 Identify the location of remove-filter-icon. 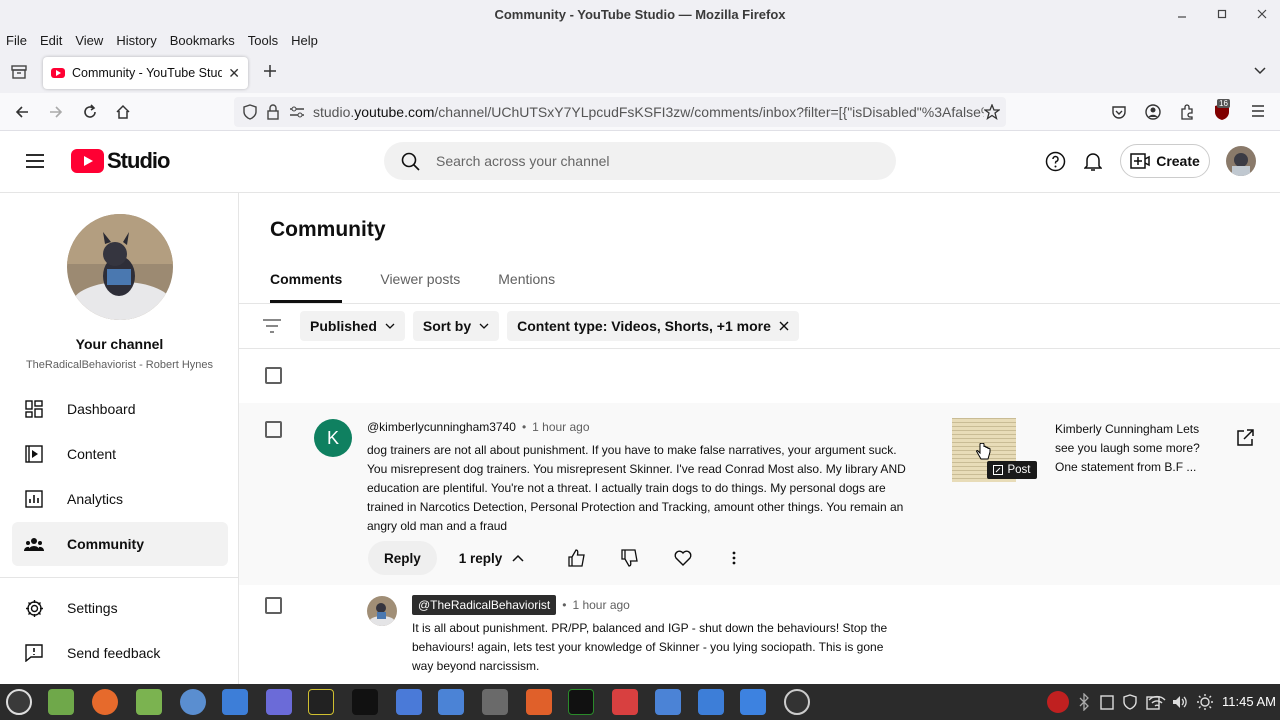
(784, 326).